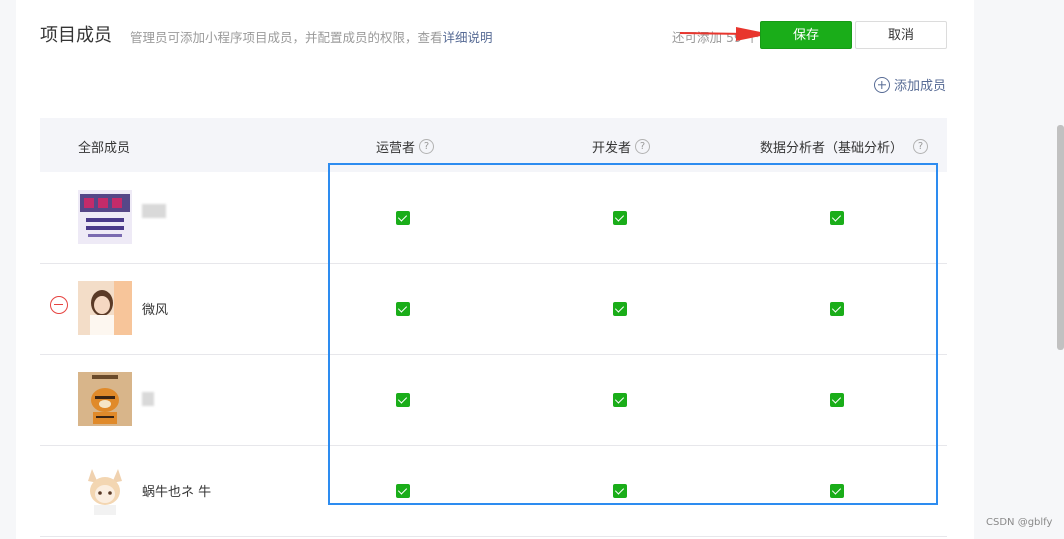 The height and width of the screenshot is (539, 1064). What do you see at coordinates (76, 35) in the screenshot?
I see `page-title: 项目成员` at bounding box center [76, 35].